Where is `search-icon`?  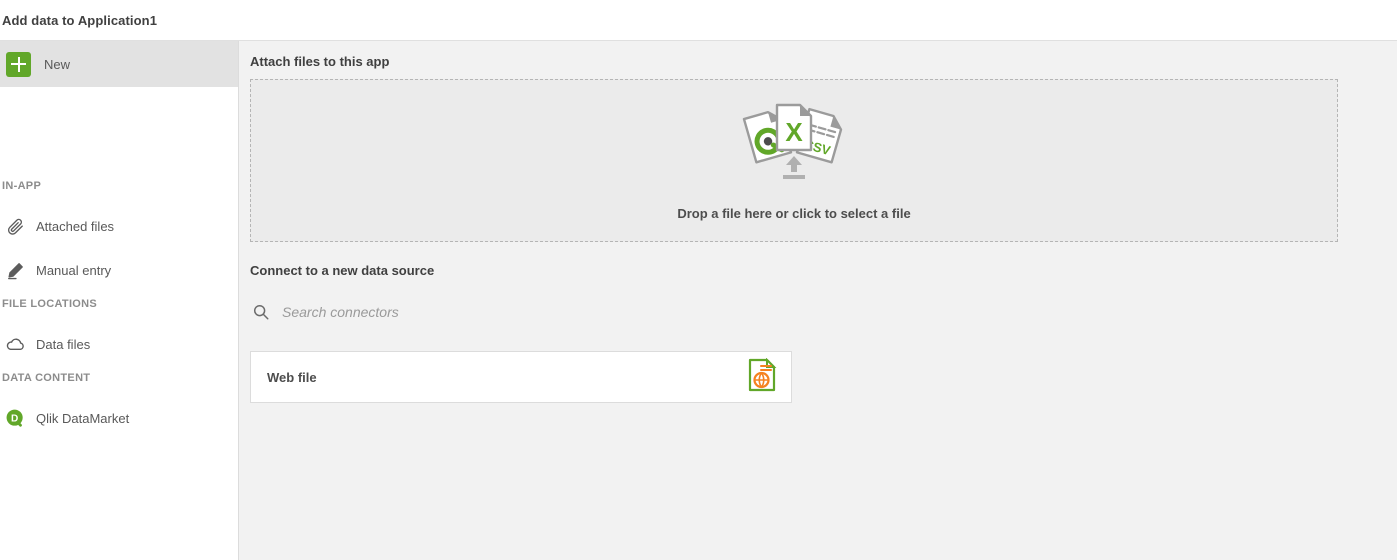 search-icon is located at coordinates (261, 312).